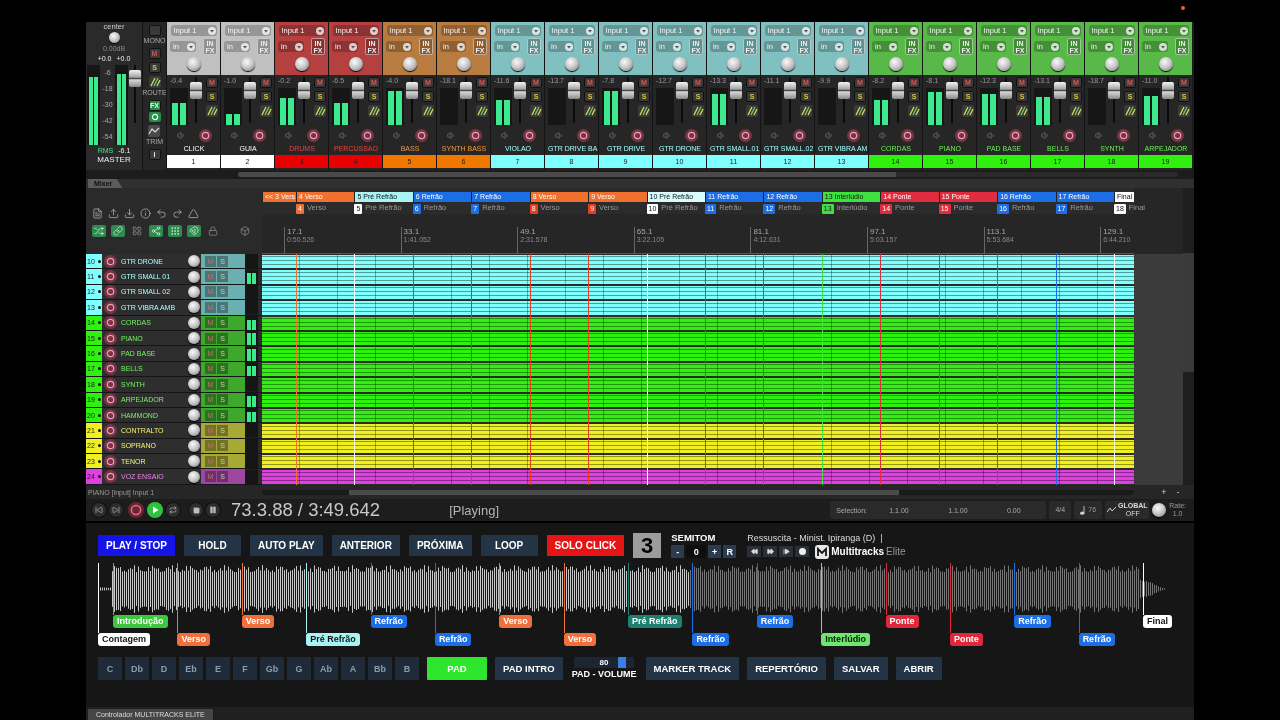  I want to click on key-button: Ab, so click(326, 668).